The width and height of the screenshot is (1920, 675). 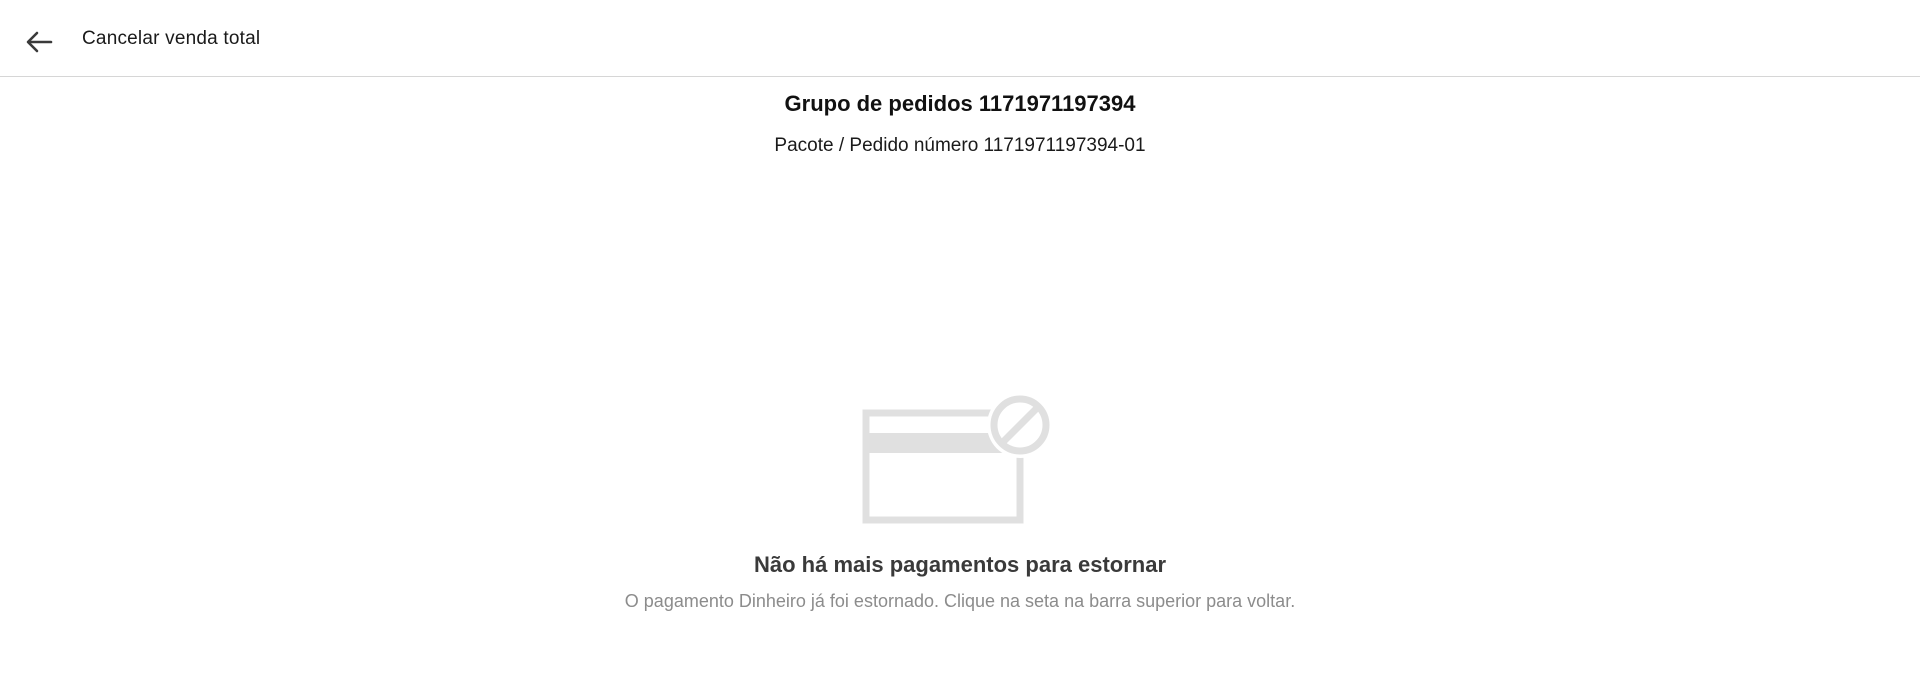 I want to click on card-blocked-icon, so click(x=957, y=458).